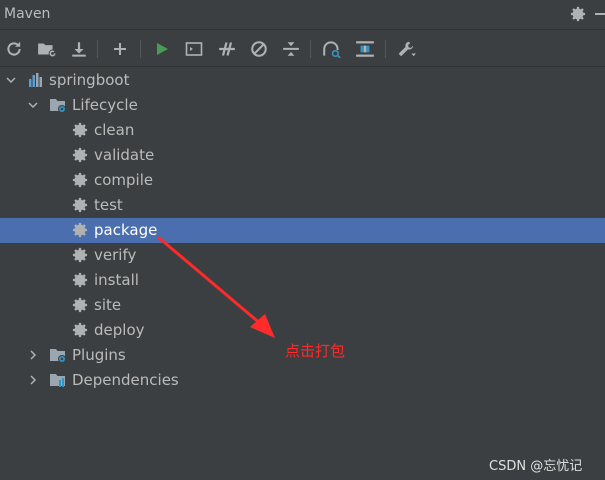 The image size is (605, 480). I want to click on goal-label: site, so click(108, 305).